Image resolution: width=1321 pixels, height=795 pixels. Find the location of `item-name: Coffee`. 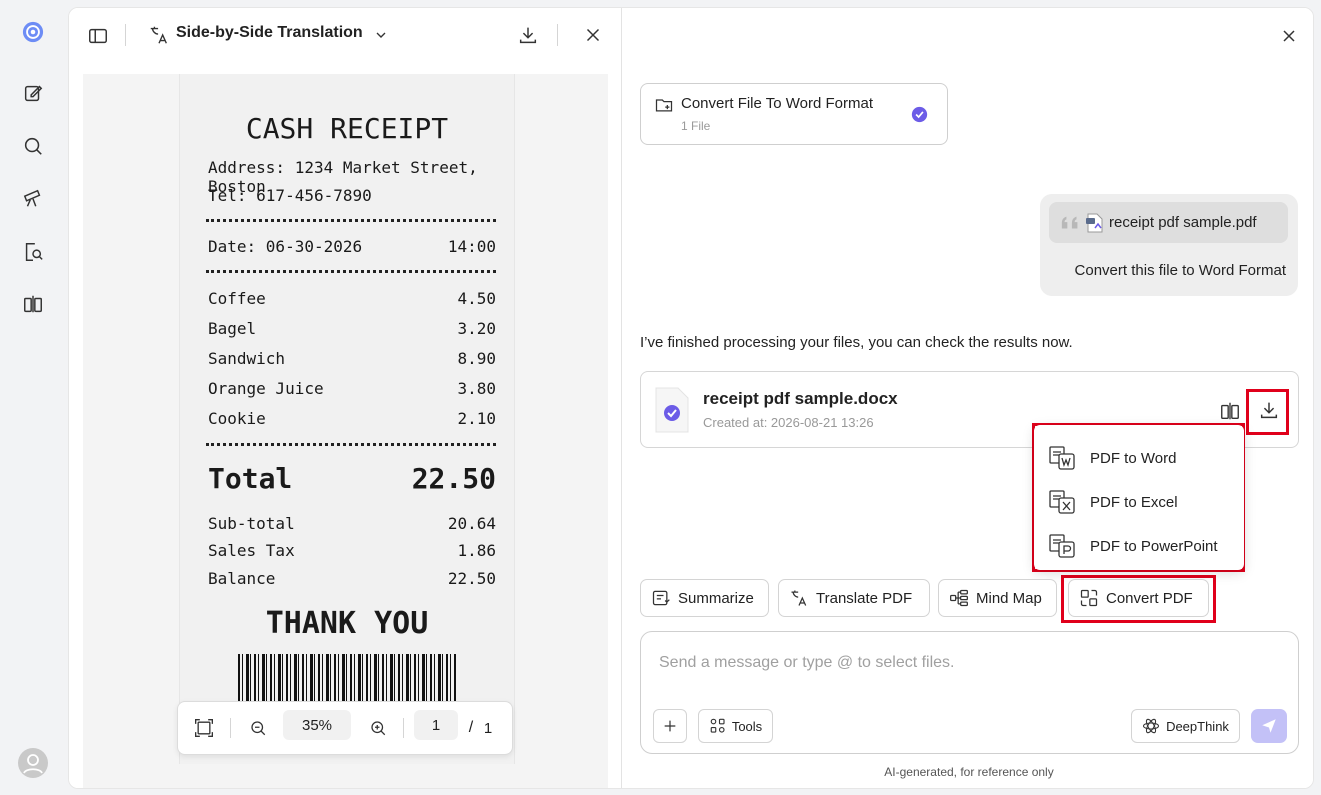

item-name: Coffee is located at coordinates (237, 298).